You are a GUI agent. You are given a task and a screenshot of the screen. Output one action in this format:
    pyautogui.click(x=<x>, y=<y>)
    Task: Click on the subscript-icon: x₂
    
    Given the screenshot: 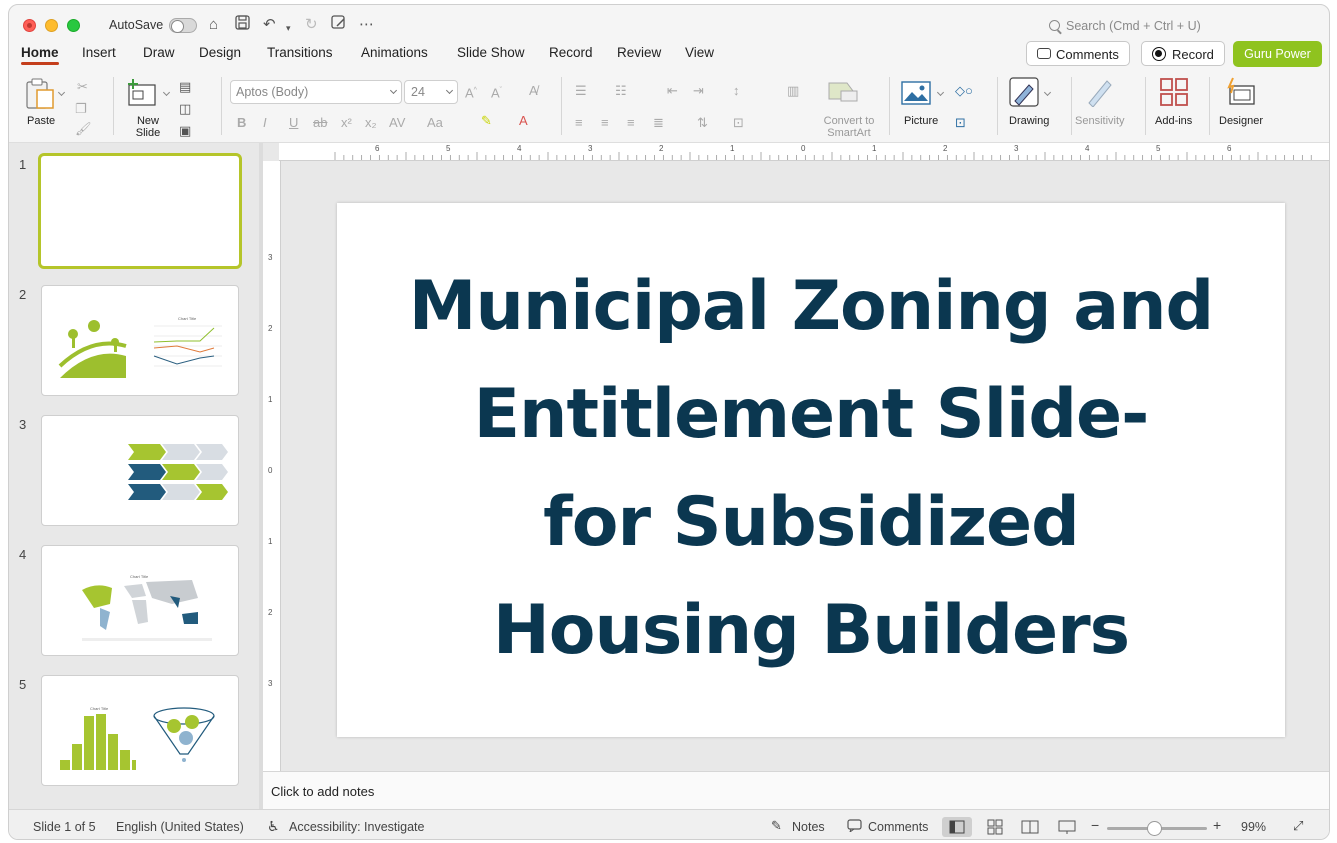 What is the action you would take?
    pyautogui.click(x=371, y=123)
    